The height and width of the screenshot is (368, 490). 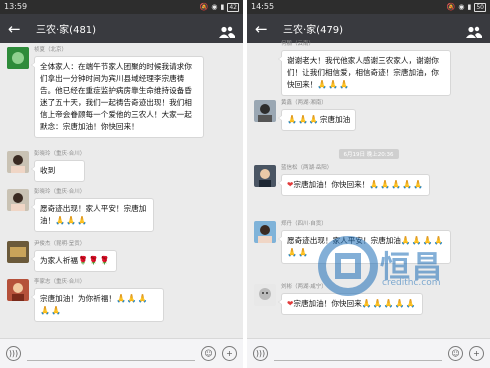 I want to click on timestamp: 6月19日 晚上20:36, so click(x=368, y=154).